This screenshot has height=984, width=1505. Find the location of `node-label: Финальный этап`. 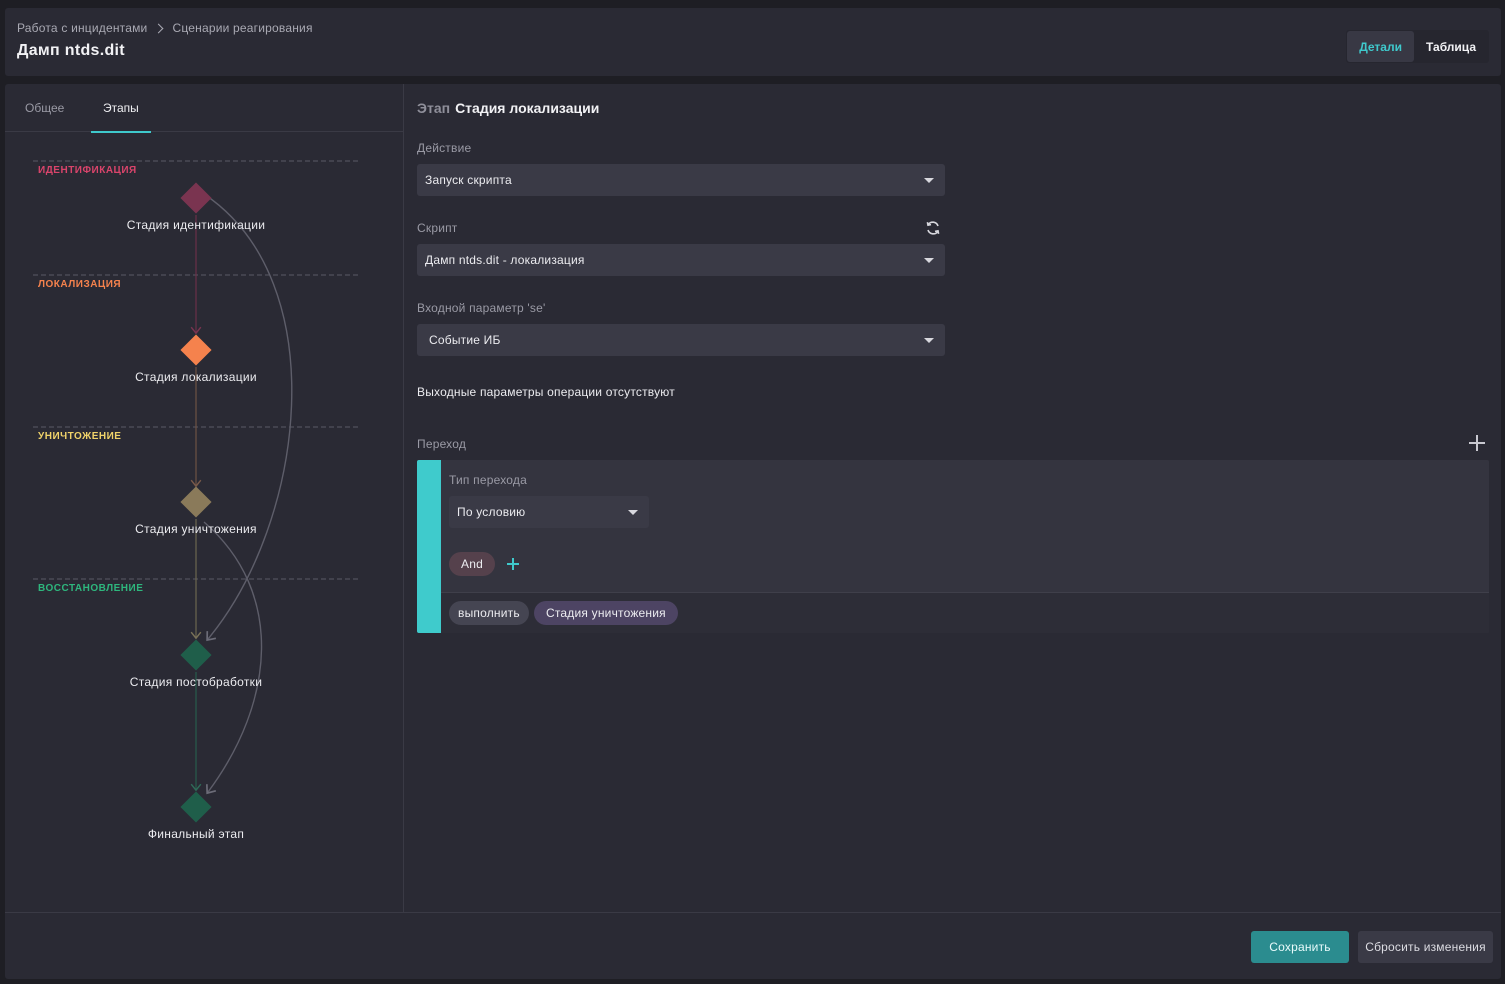

node-label: Финальный этап is located at coordinates (196, 834).